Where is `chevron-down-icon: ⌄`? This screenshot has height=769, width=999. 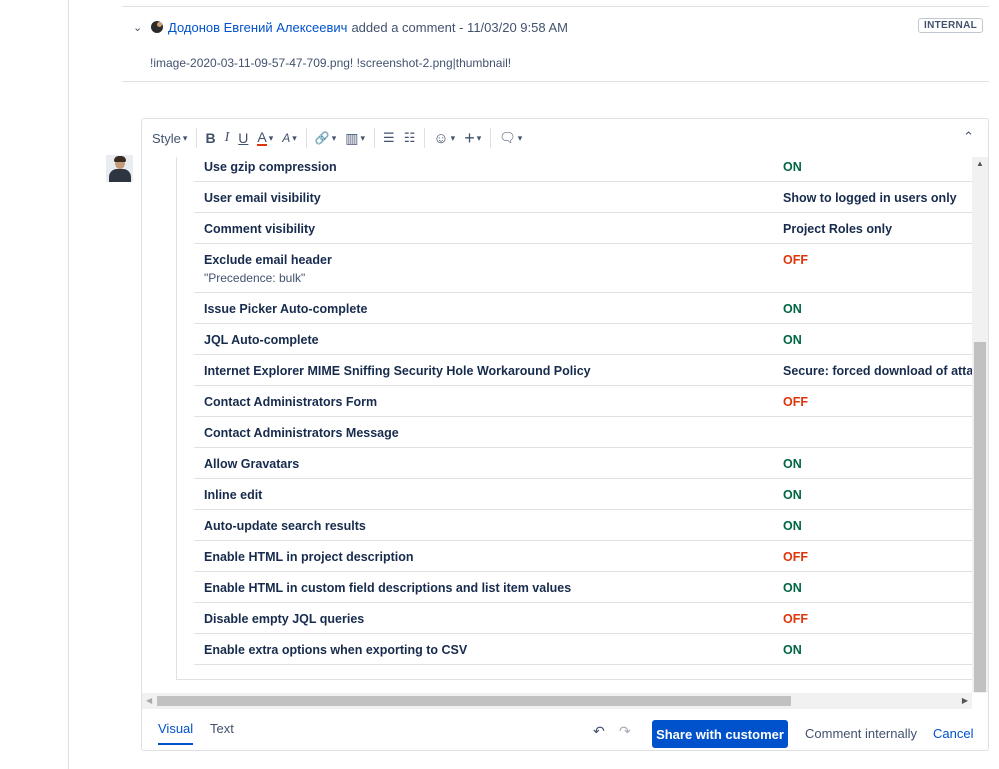 chevron-down-icon: ⌄ is located at coordinates (139, 27).